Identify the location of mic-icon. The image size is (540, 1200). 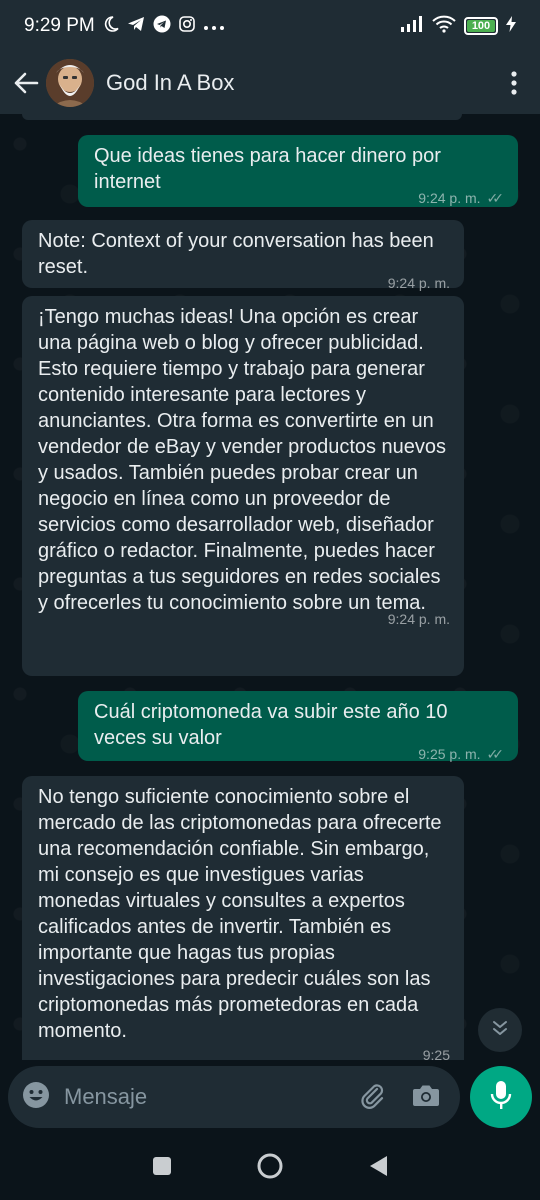
(501, 1097).